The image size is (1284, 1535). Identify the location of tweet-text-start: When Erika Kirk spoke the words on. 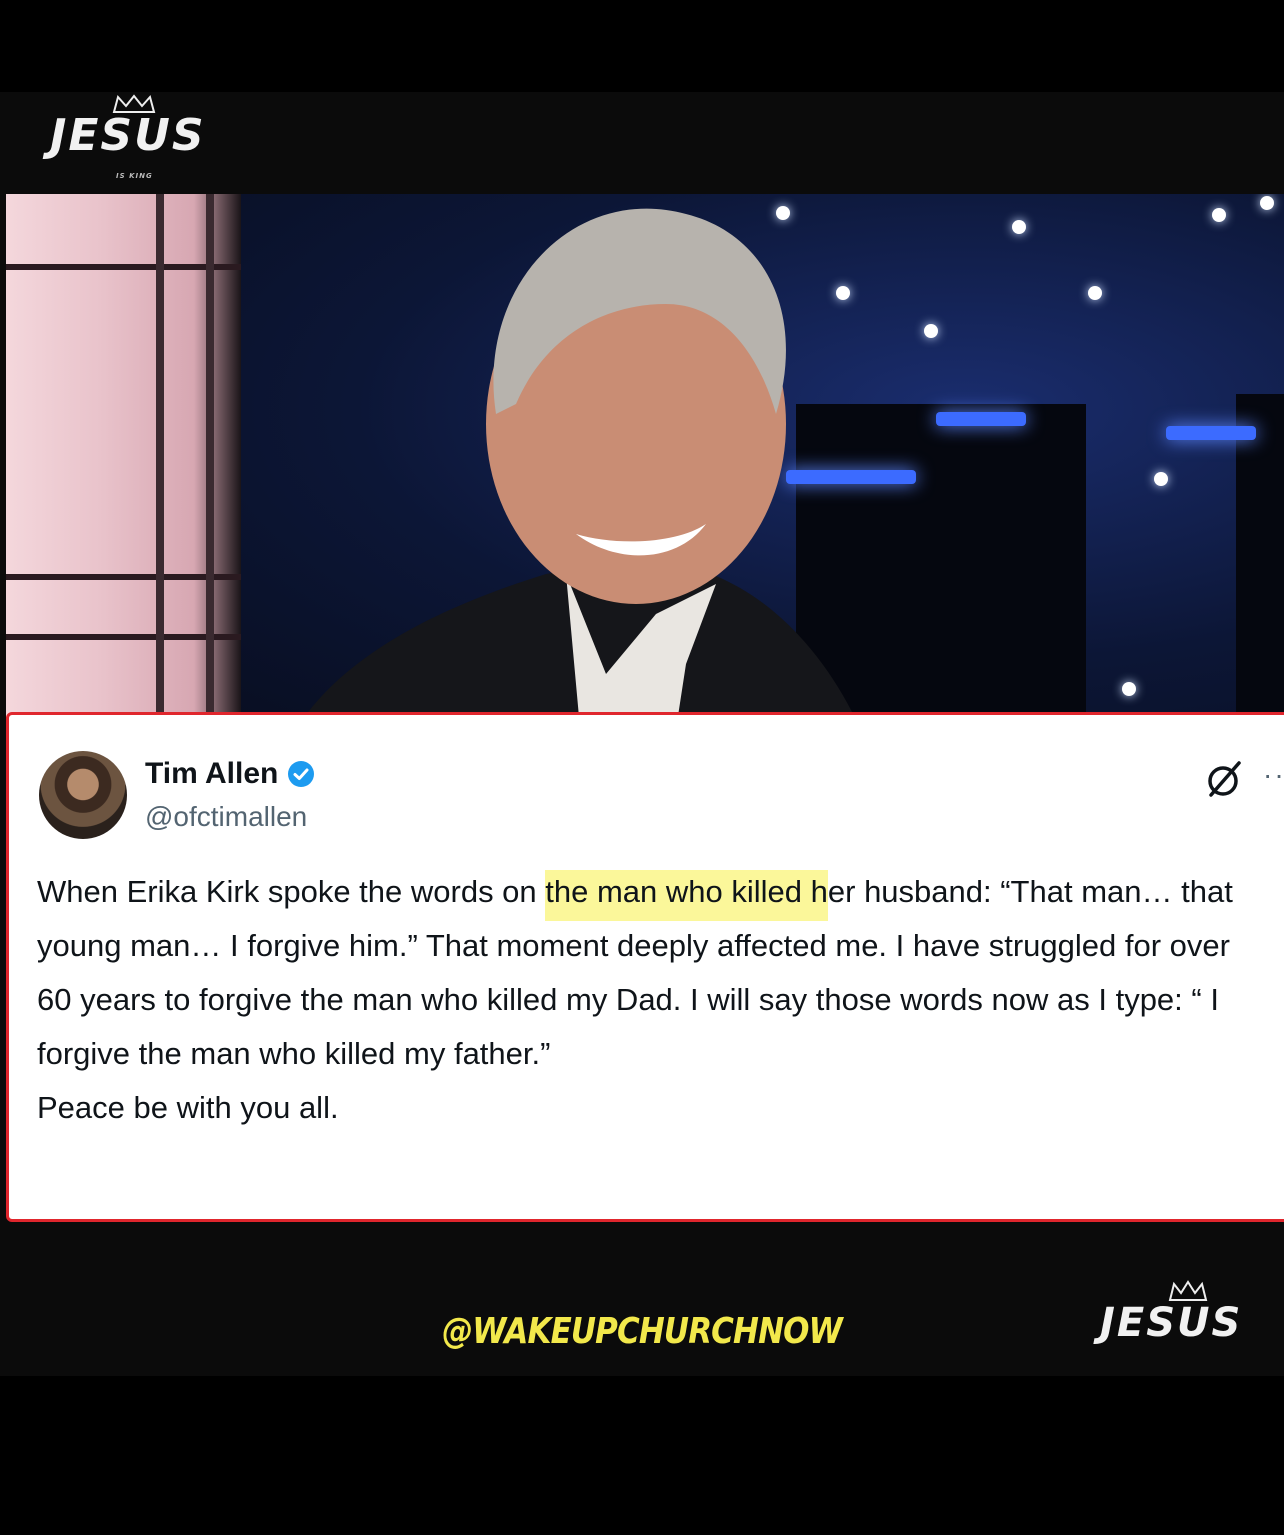
(291, 891).